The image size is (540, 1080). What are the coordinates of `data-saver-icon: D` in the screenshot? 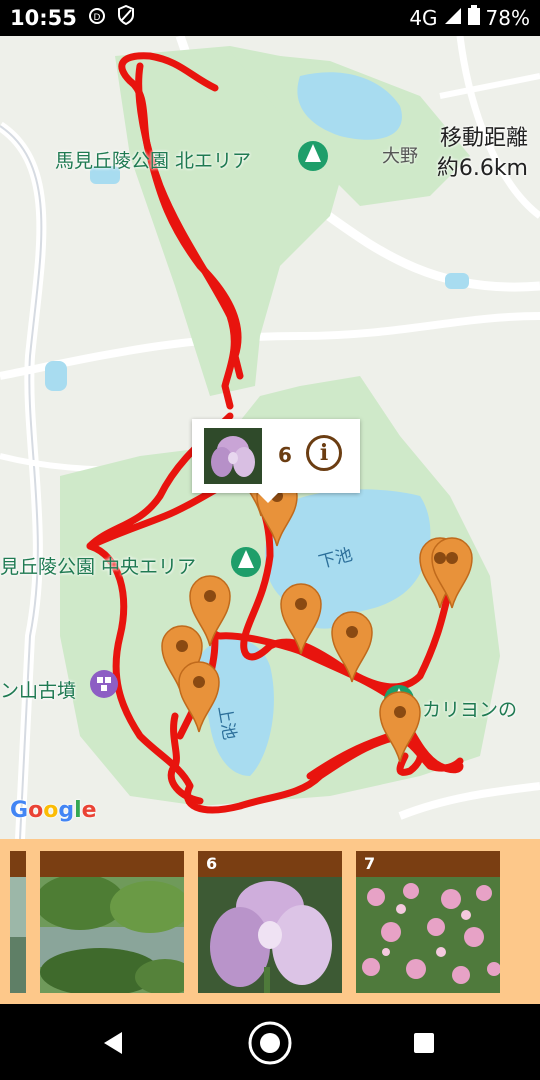 It's located at (97, 18).